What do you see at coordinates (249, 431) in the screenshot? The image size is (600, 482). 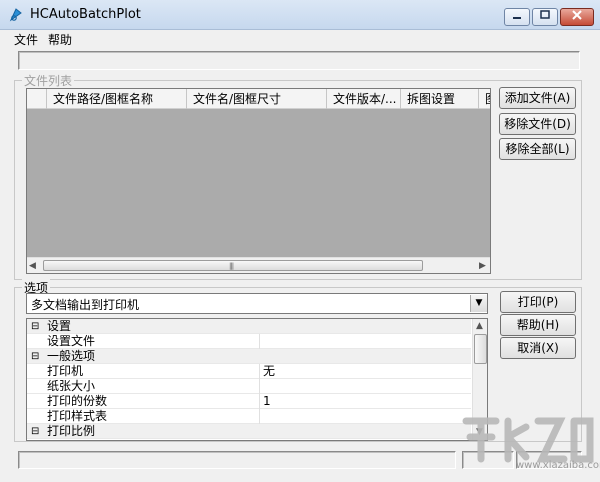 I see `property-category-row: ⊟ 打印比例` at bounding box center [249, 431].